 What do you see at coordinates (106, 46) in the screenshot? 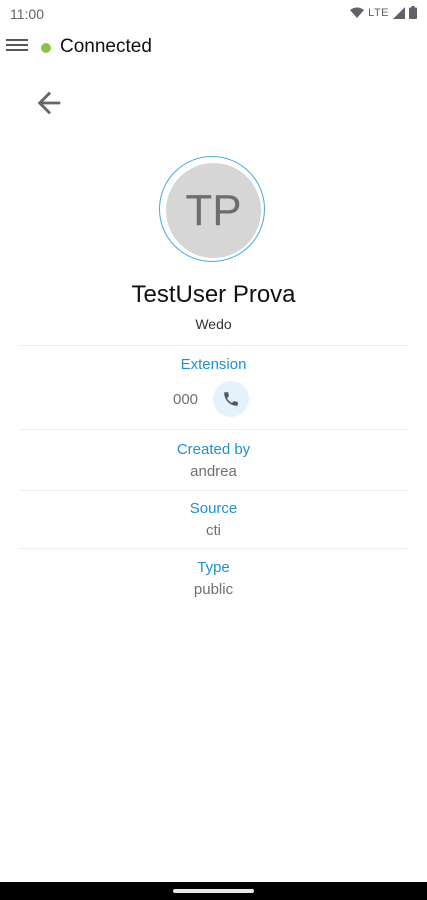
I see `connection-status-label: Connected` at bounding box center [106, 46].